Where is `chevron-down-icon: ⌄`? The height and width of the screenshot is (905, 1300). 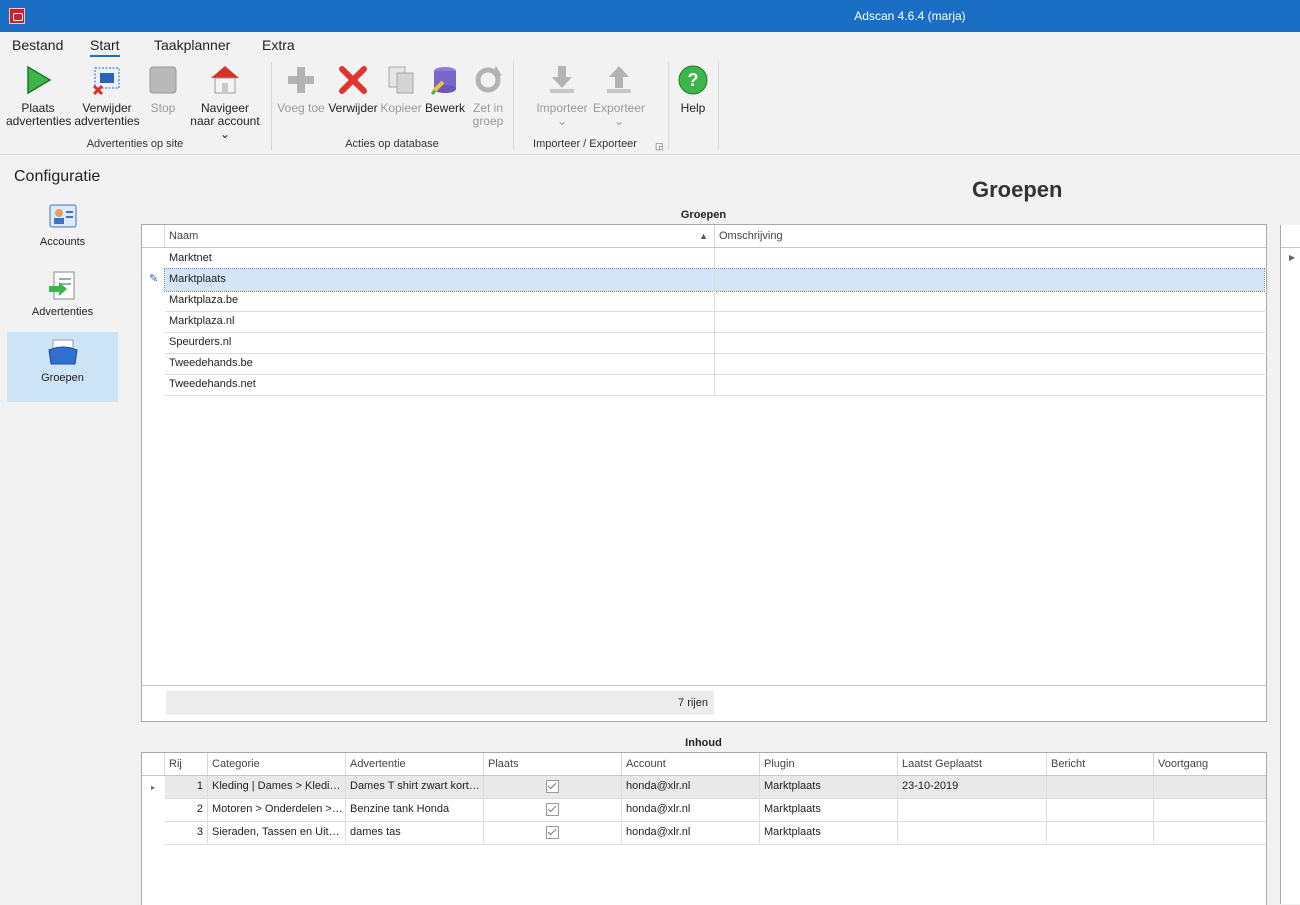
chevron-down-icon: ⌄ is located at coordinates (619, 121).